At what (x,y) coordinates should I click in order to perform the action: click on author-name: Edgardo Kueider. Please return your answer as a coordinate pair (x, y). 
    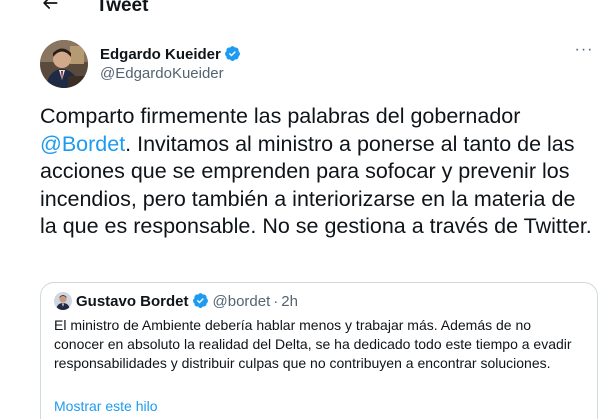
    Looking at the image, I should click on (170, 54).